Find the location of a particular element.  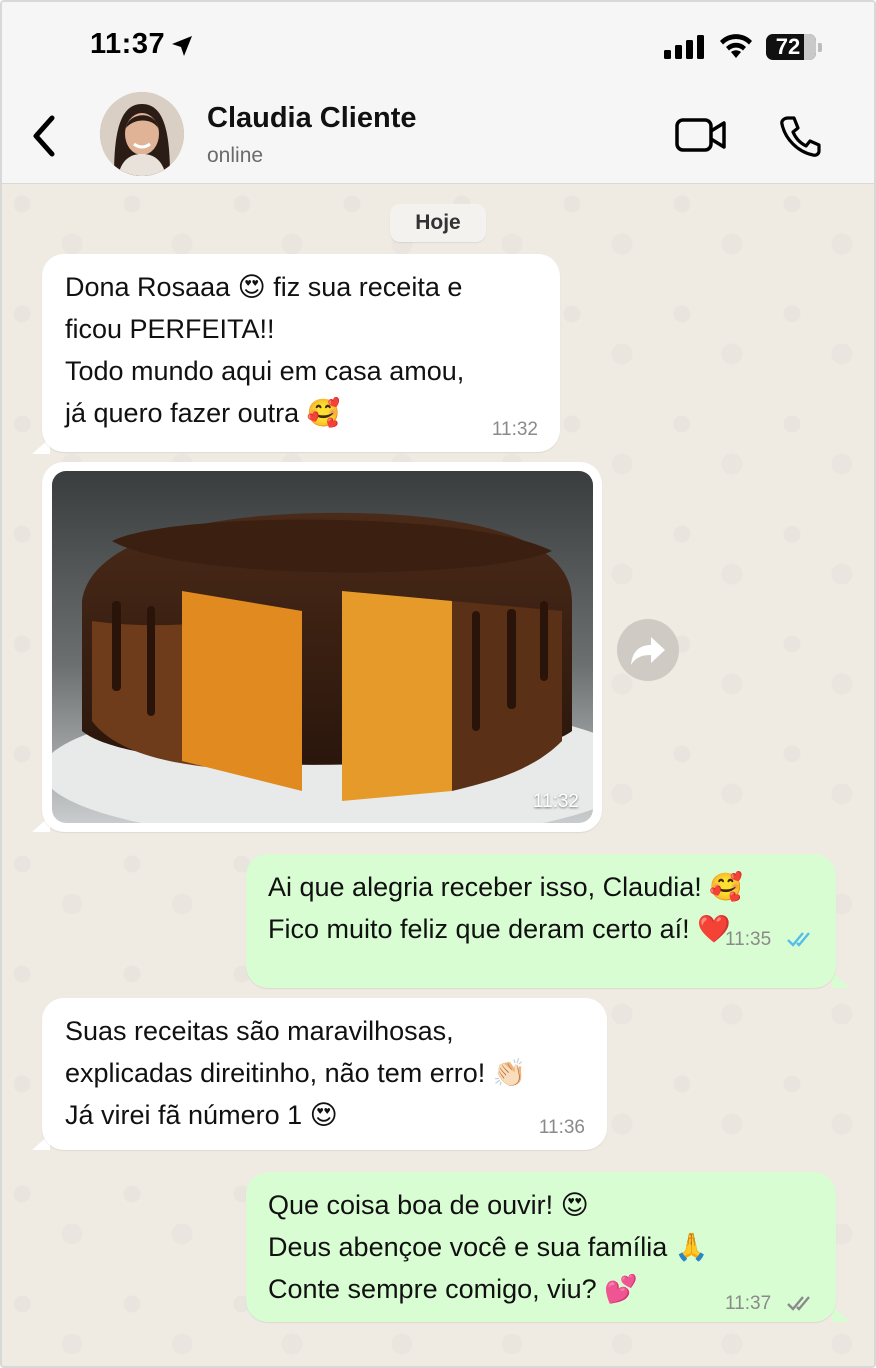

date-divider: Hoje is located at coordinates (438, 223).